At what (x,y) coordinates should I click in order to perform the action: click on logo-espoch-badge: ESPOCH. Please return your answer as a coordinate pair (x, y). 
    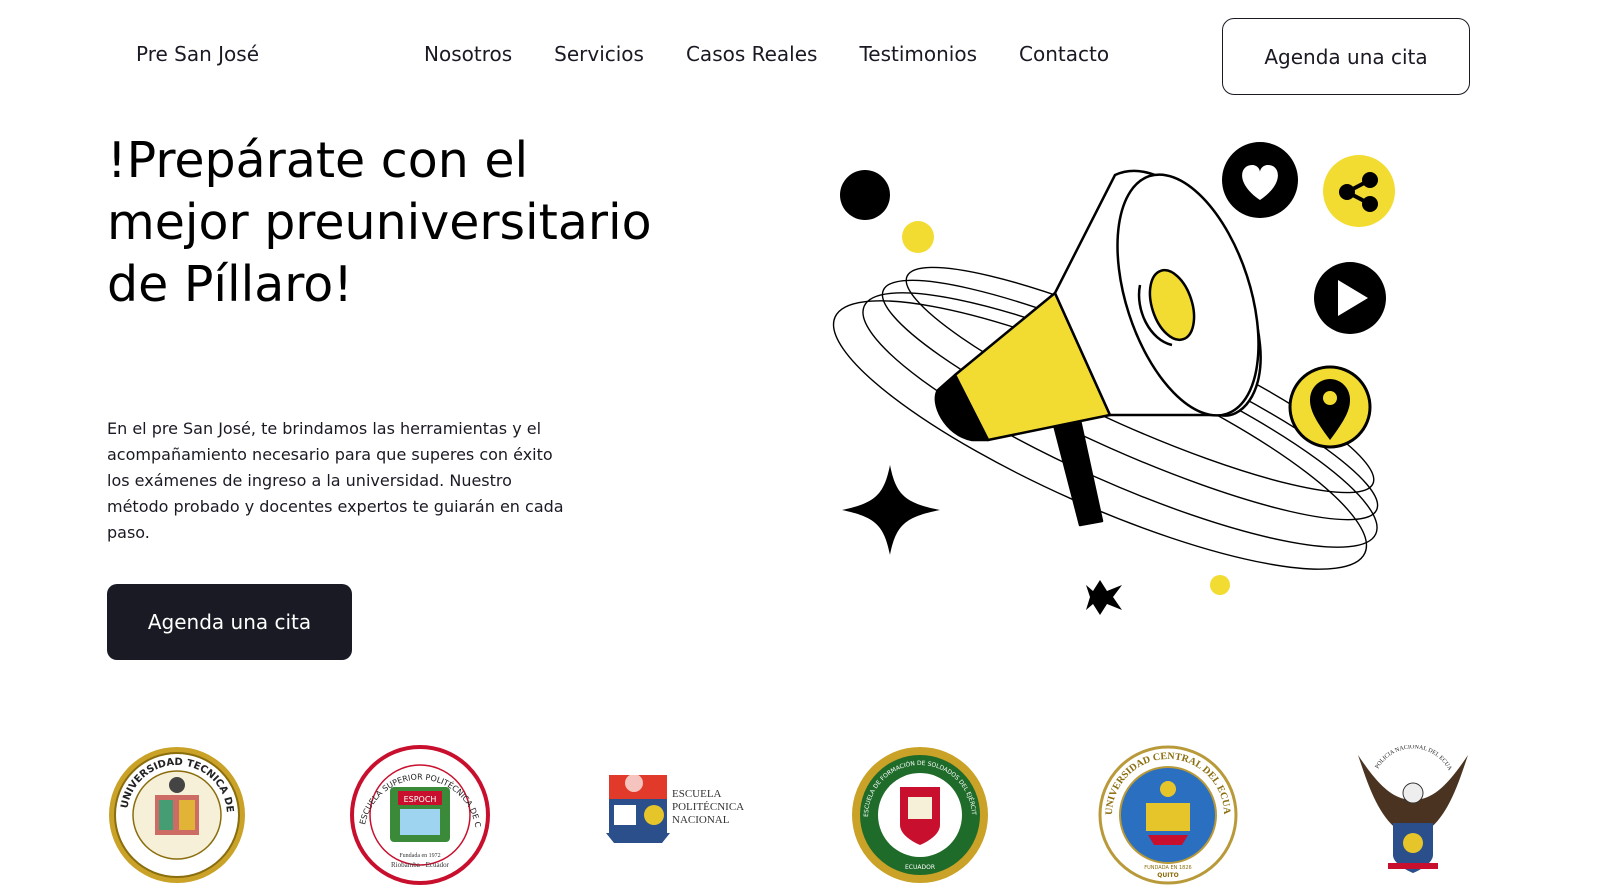
    Looking at the image, I should click on (420, 799).